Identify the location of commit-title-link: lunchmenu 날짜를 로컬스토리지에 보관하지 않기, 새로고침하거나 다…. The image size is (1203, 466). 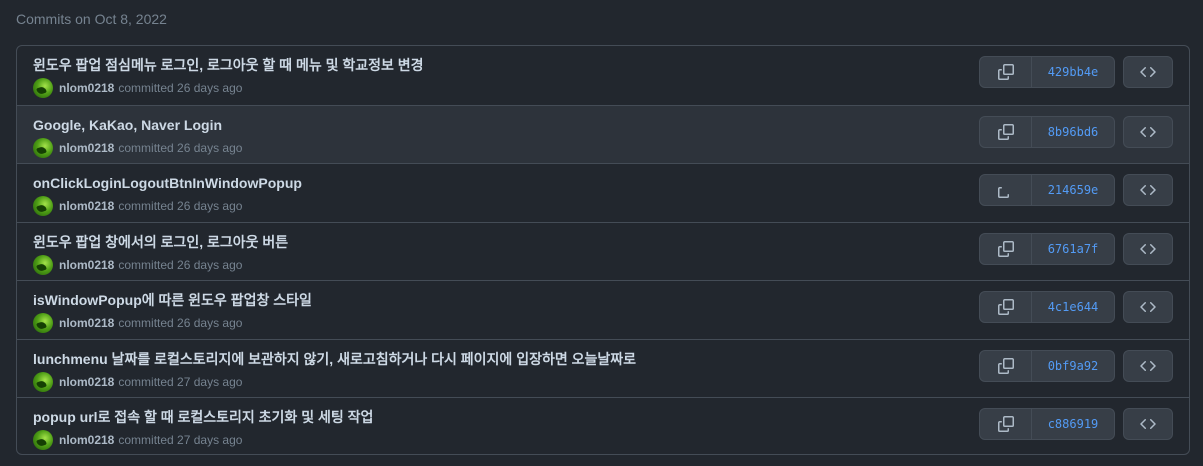
(334, 359).